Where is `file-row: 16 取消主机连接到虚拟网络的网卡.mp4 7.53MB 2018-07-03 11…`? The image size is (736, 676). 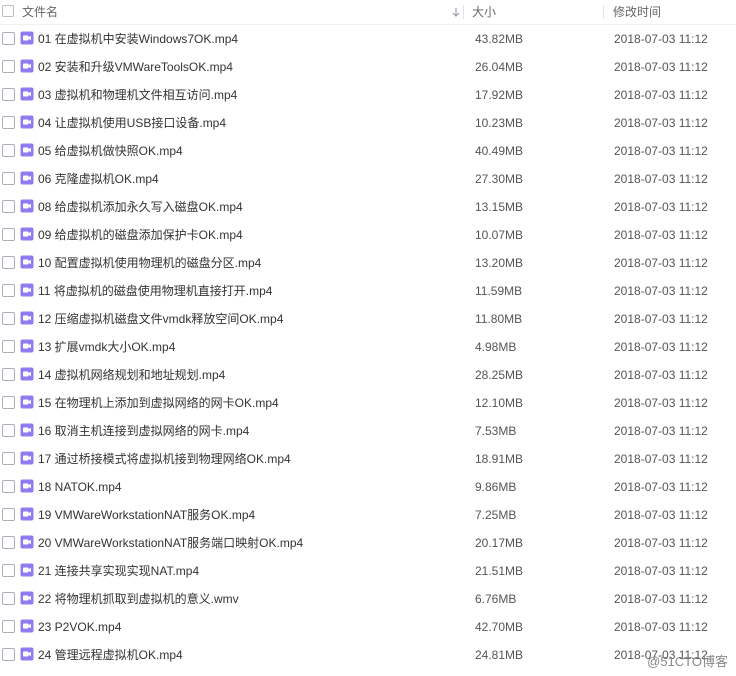 file-row: 16 取消主机连接到虚拟网络的网卡.mp4 7.53MB 2018-07-03 11… is located at coordinates (368, 431).